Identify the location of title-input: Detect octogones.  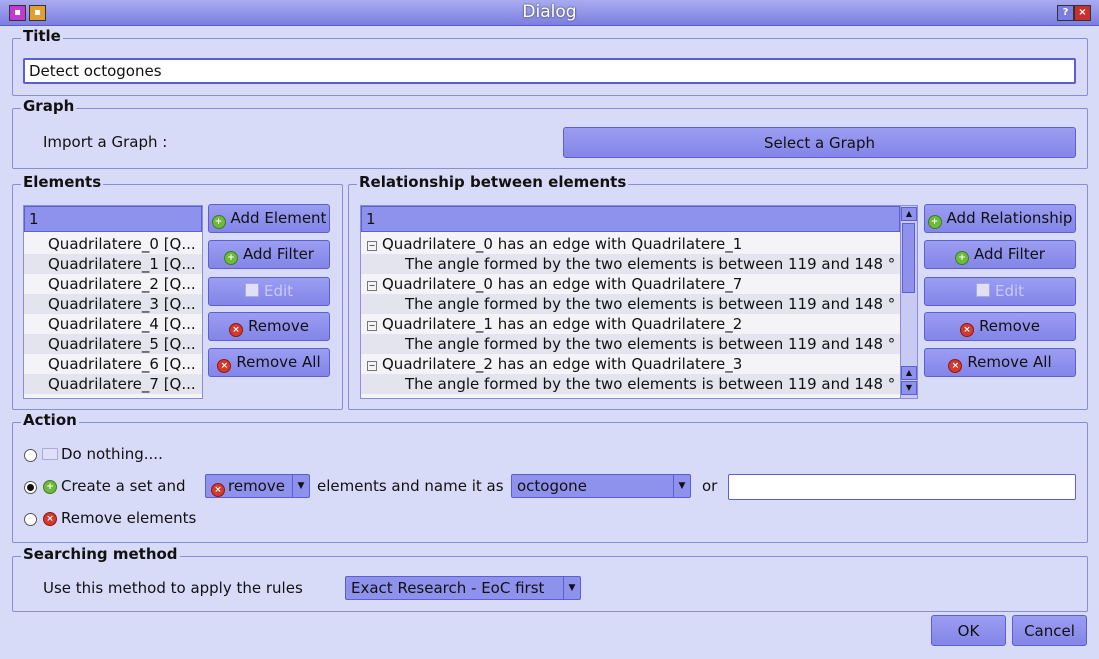
(549, 71).